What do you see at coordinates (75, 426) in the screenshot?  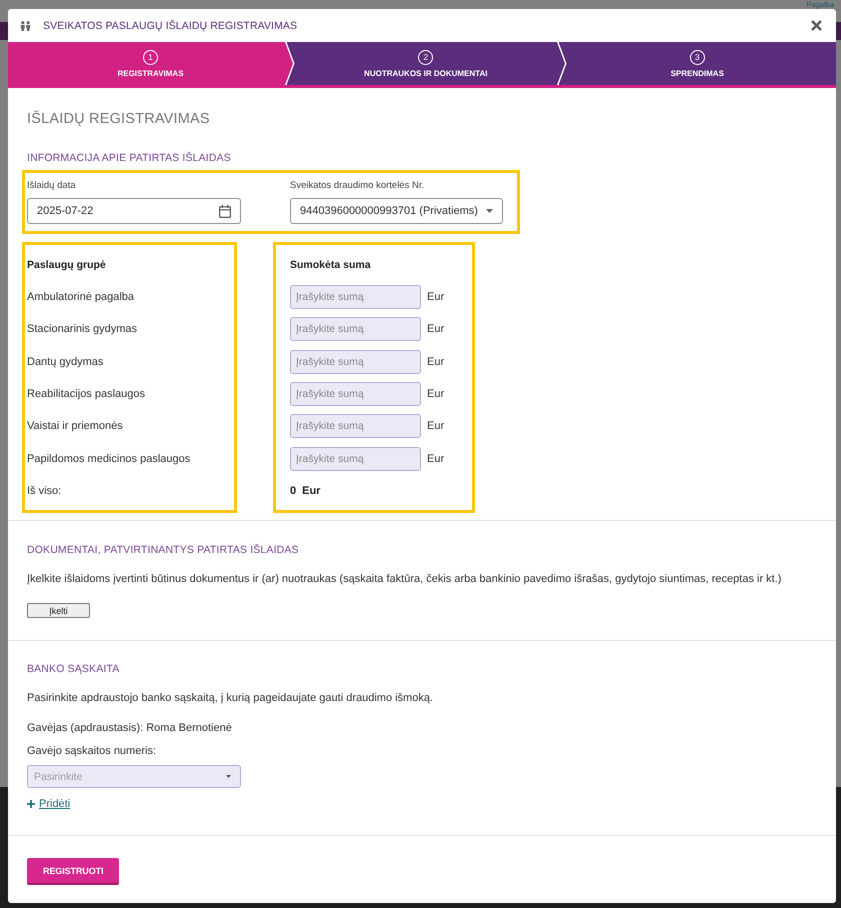 I see `service-name: Vaistai ir priemonės` at bounding box center [75, 426].